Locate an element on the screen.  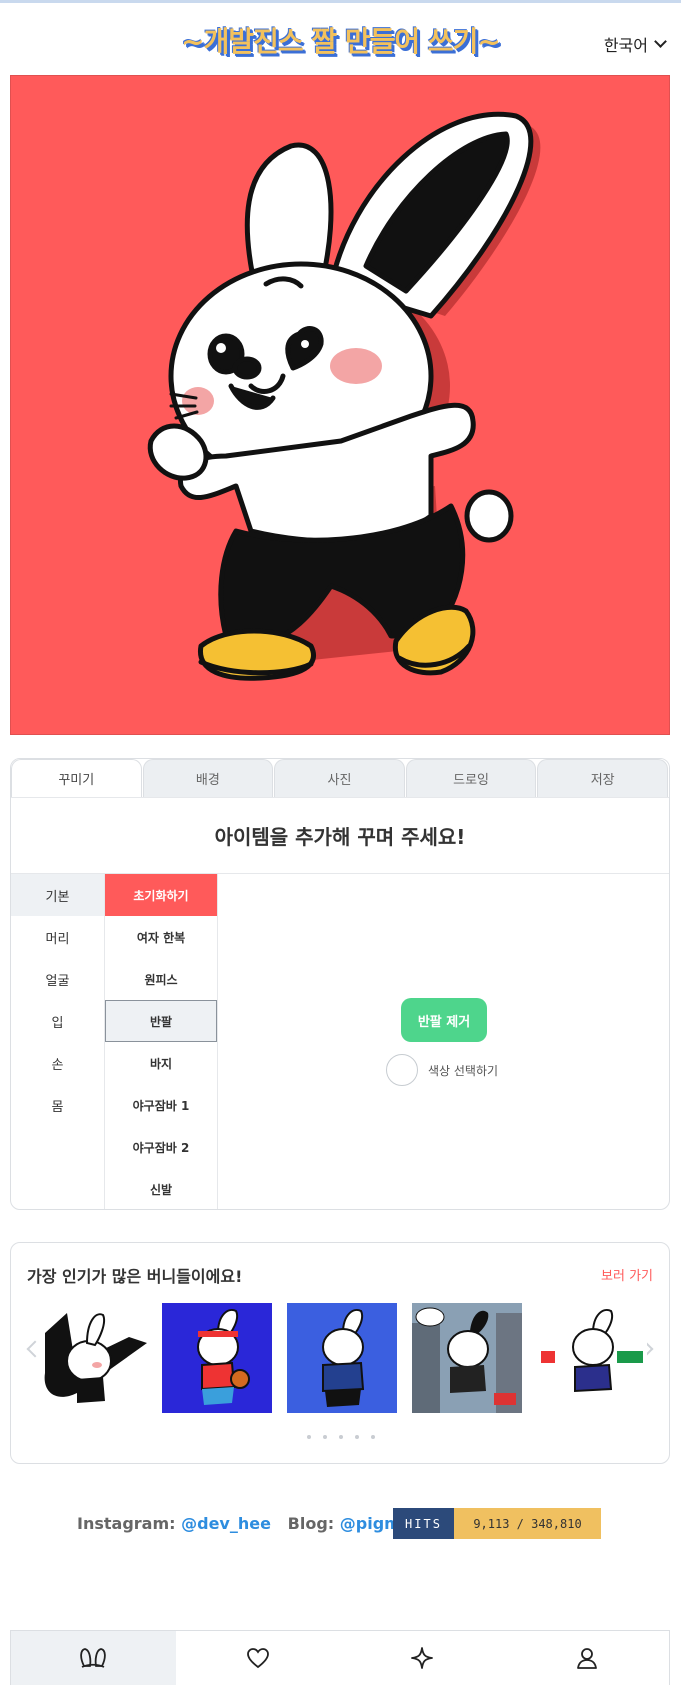
item-options: 반팔 제거 색상 선택하기 is located at coordinates (443, 1041).